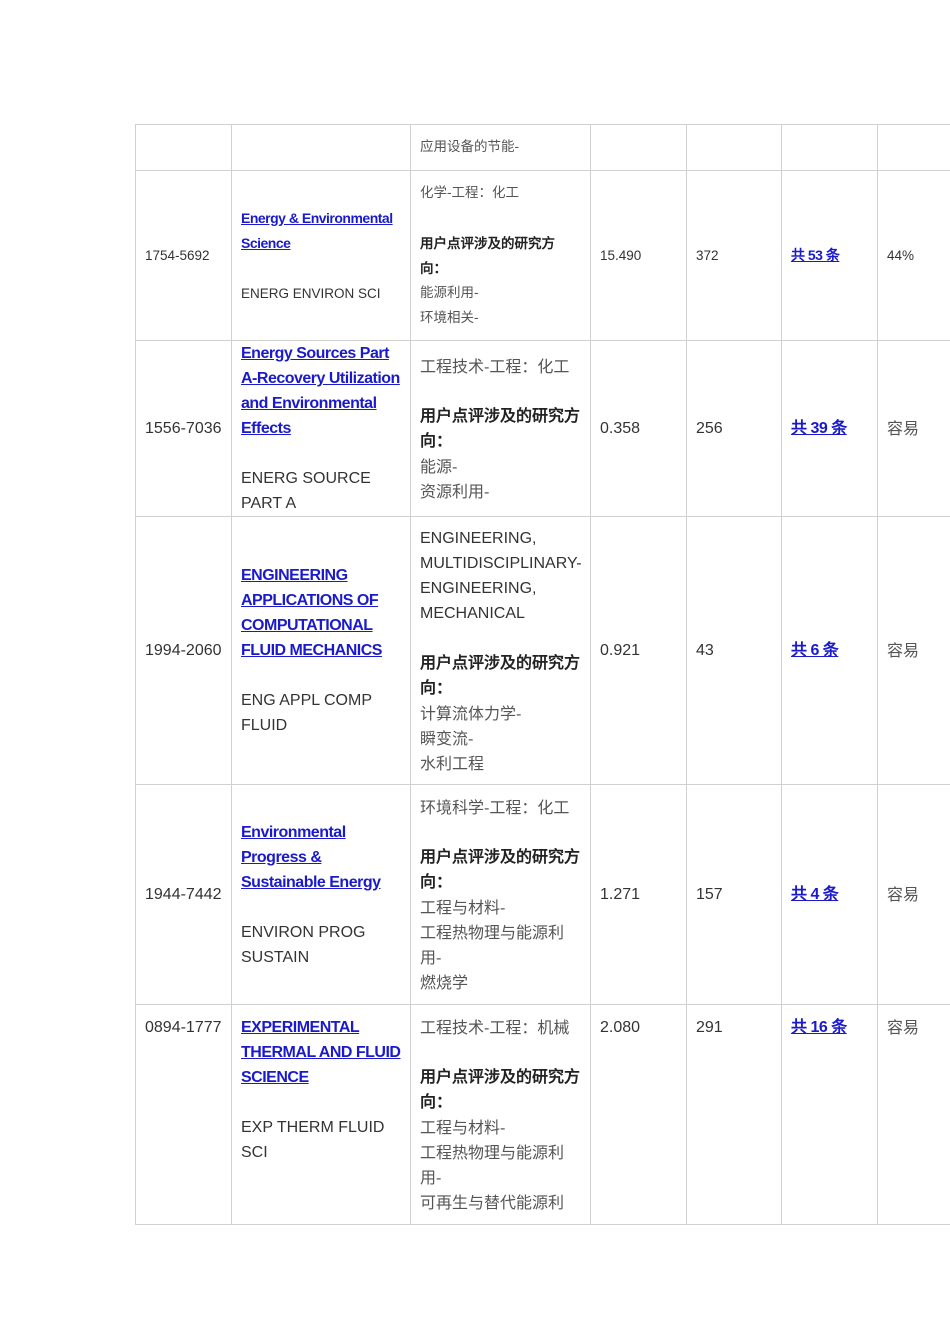 The height and width of the screenshot is (1344, 950). Describe the element at coordinates (449, 292) in the screenshot. I see `topic: 能源利用-` at that location.